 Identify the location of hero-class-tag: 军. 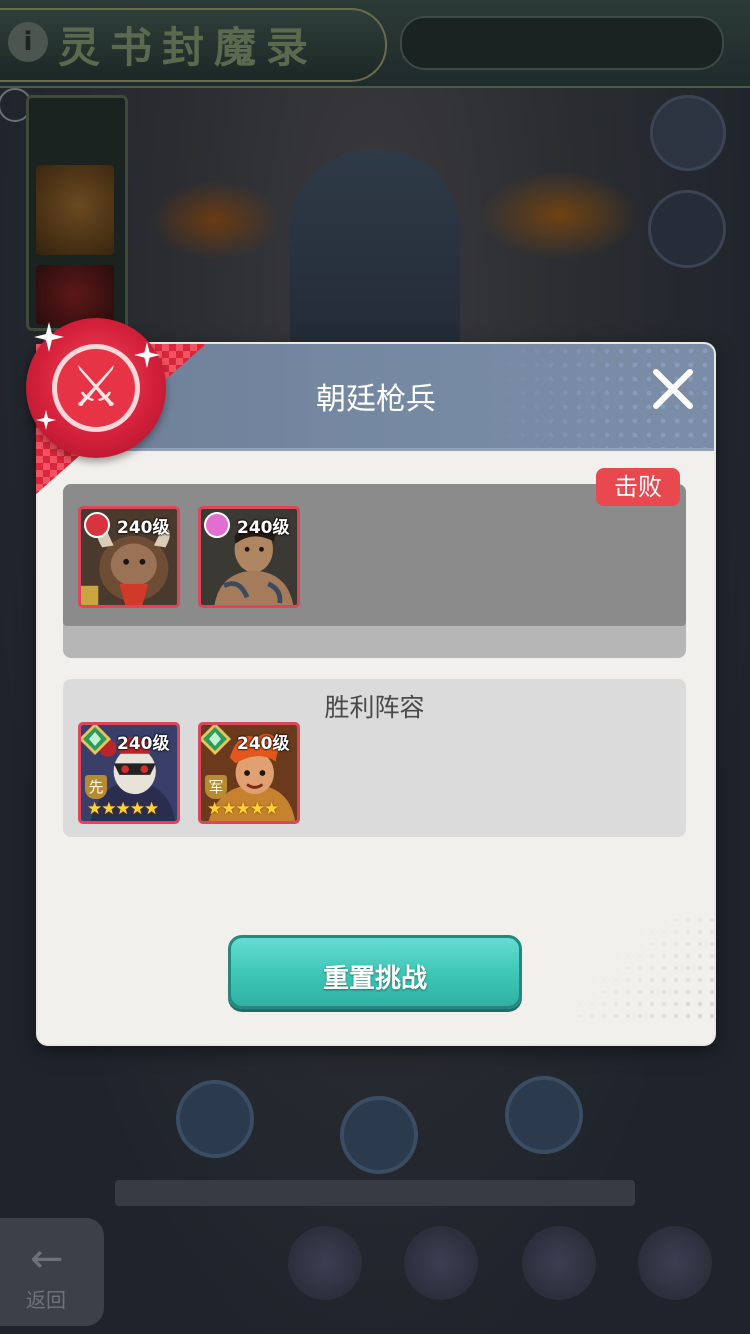
(216, 787).